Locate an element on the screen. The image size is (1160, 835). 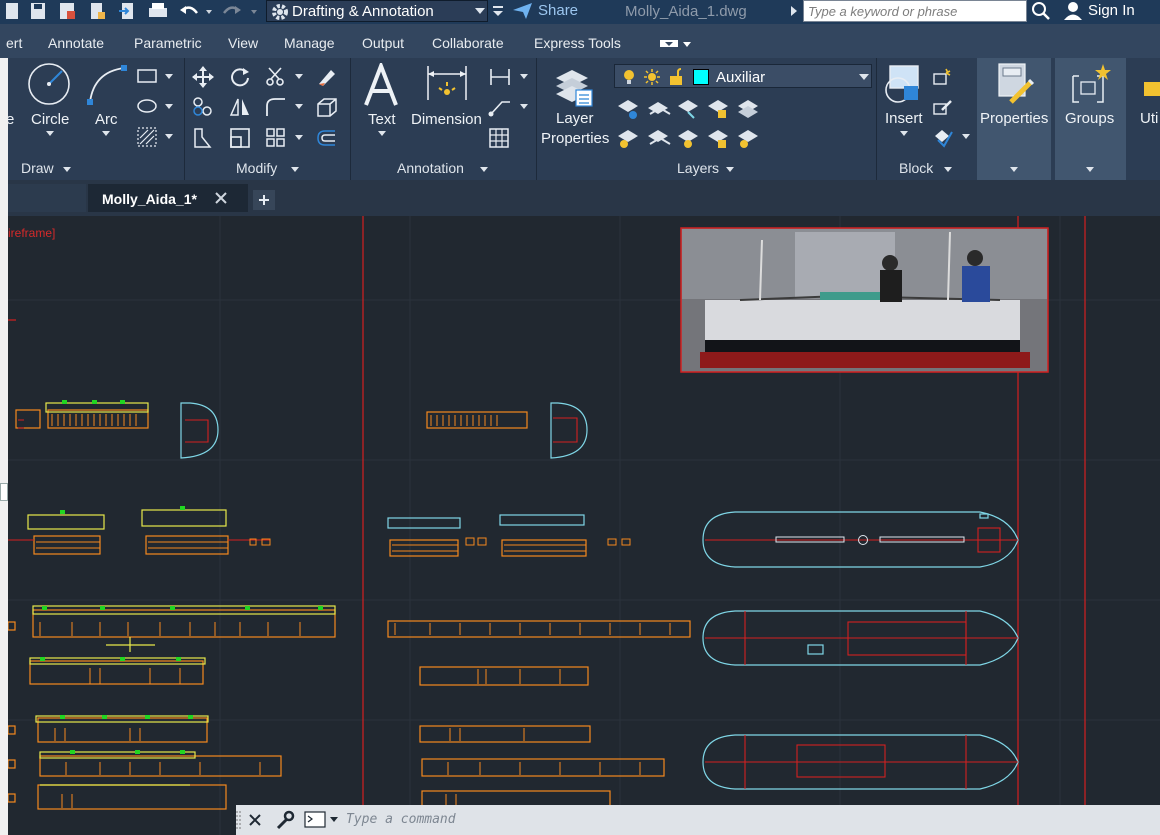
dimension-icon is located at coordinates (447, 84).